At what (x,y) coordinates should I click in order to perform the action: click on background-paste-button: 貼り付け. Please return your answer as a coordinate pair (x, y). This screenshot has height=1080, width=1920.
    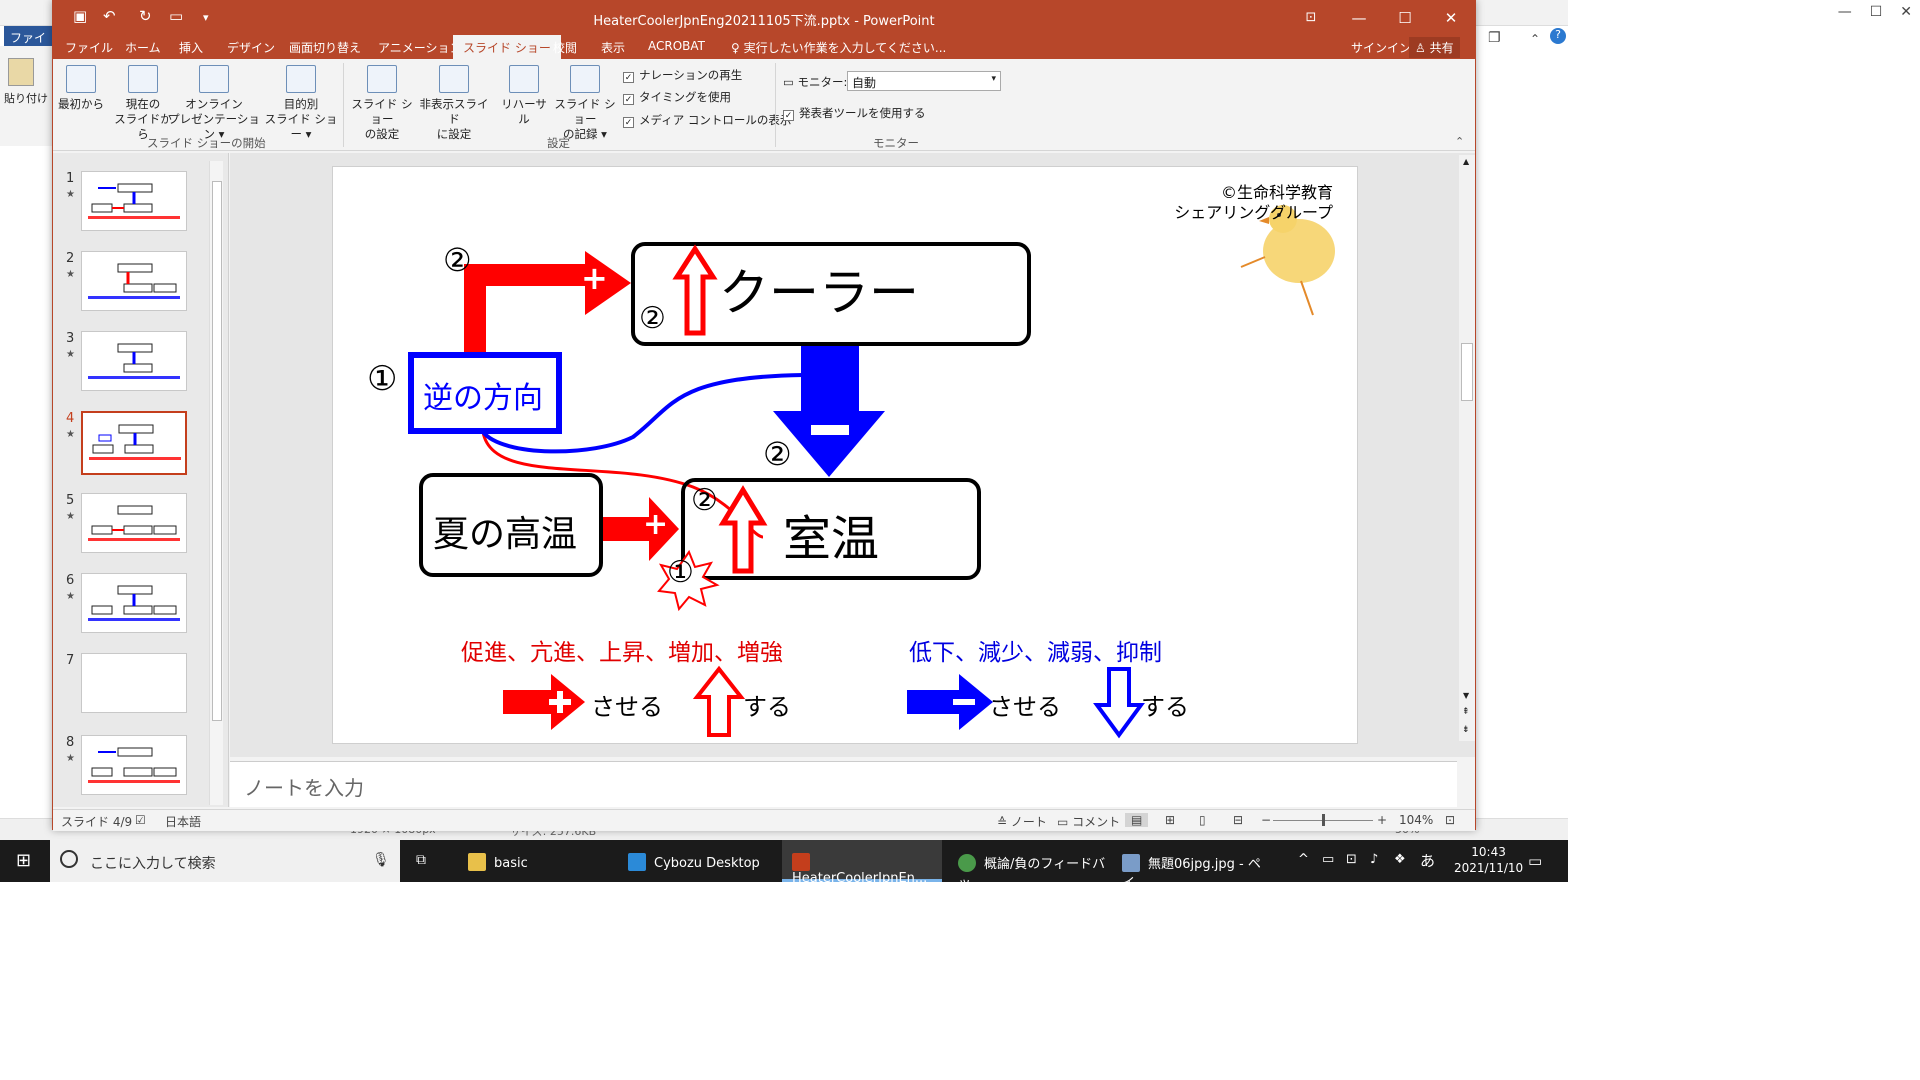
    Looking at the image, I should click on (26, 82).